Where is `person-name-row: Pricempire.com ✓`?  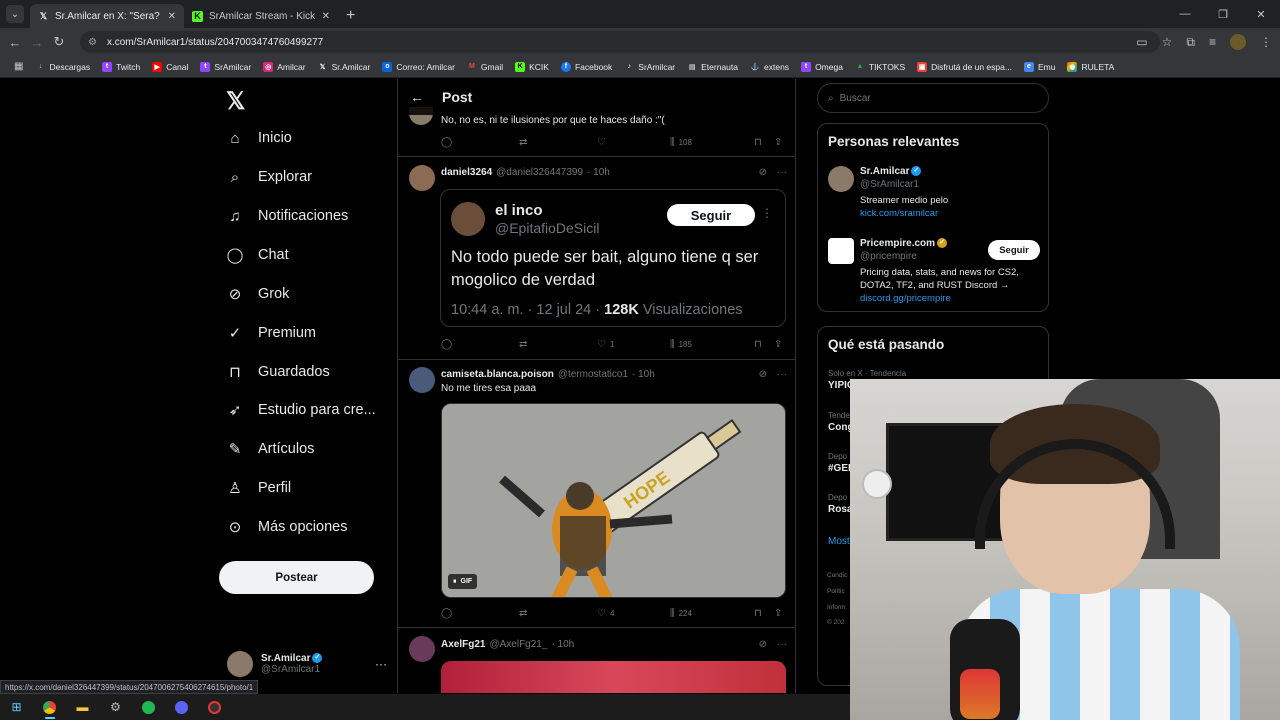
person-name-row: Pricempire.com ✓ is located at coordinates (904, 243).